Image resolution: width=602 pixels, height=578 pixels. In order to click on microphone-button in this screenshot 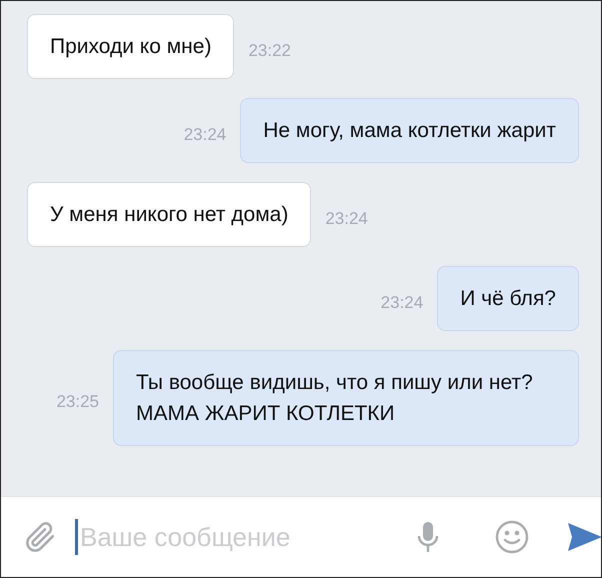, I will do `click(428, 537)`.